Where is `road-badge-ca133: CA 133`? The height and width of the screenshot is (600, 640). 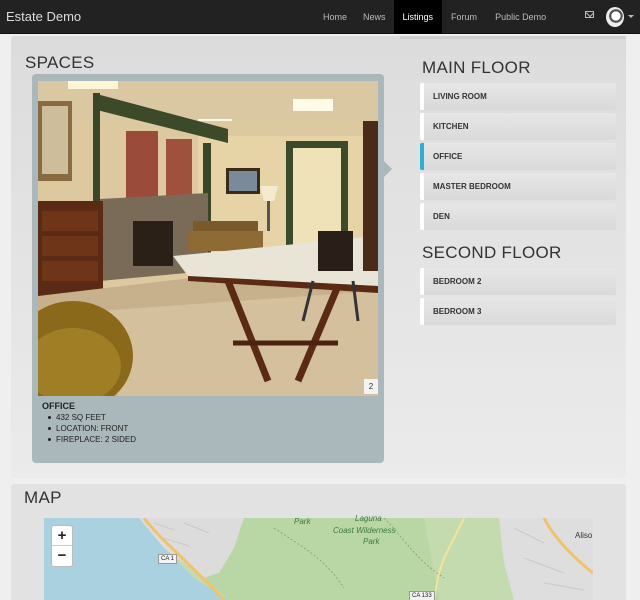
road-badge-ca133: CA 133 is located at coordinates (422, 595).